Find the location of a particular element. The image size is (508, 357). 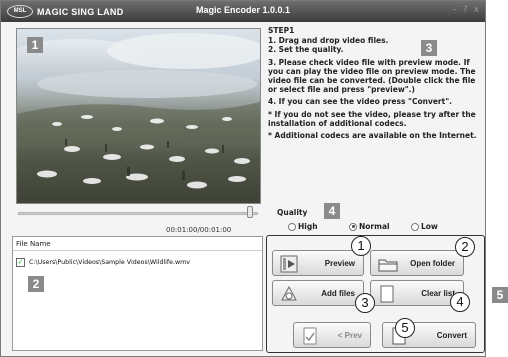

time-display: 00:01:00/00:01:00 is located at coordinates (199, 230).